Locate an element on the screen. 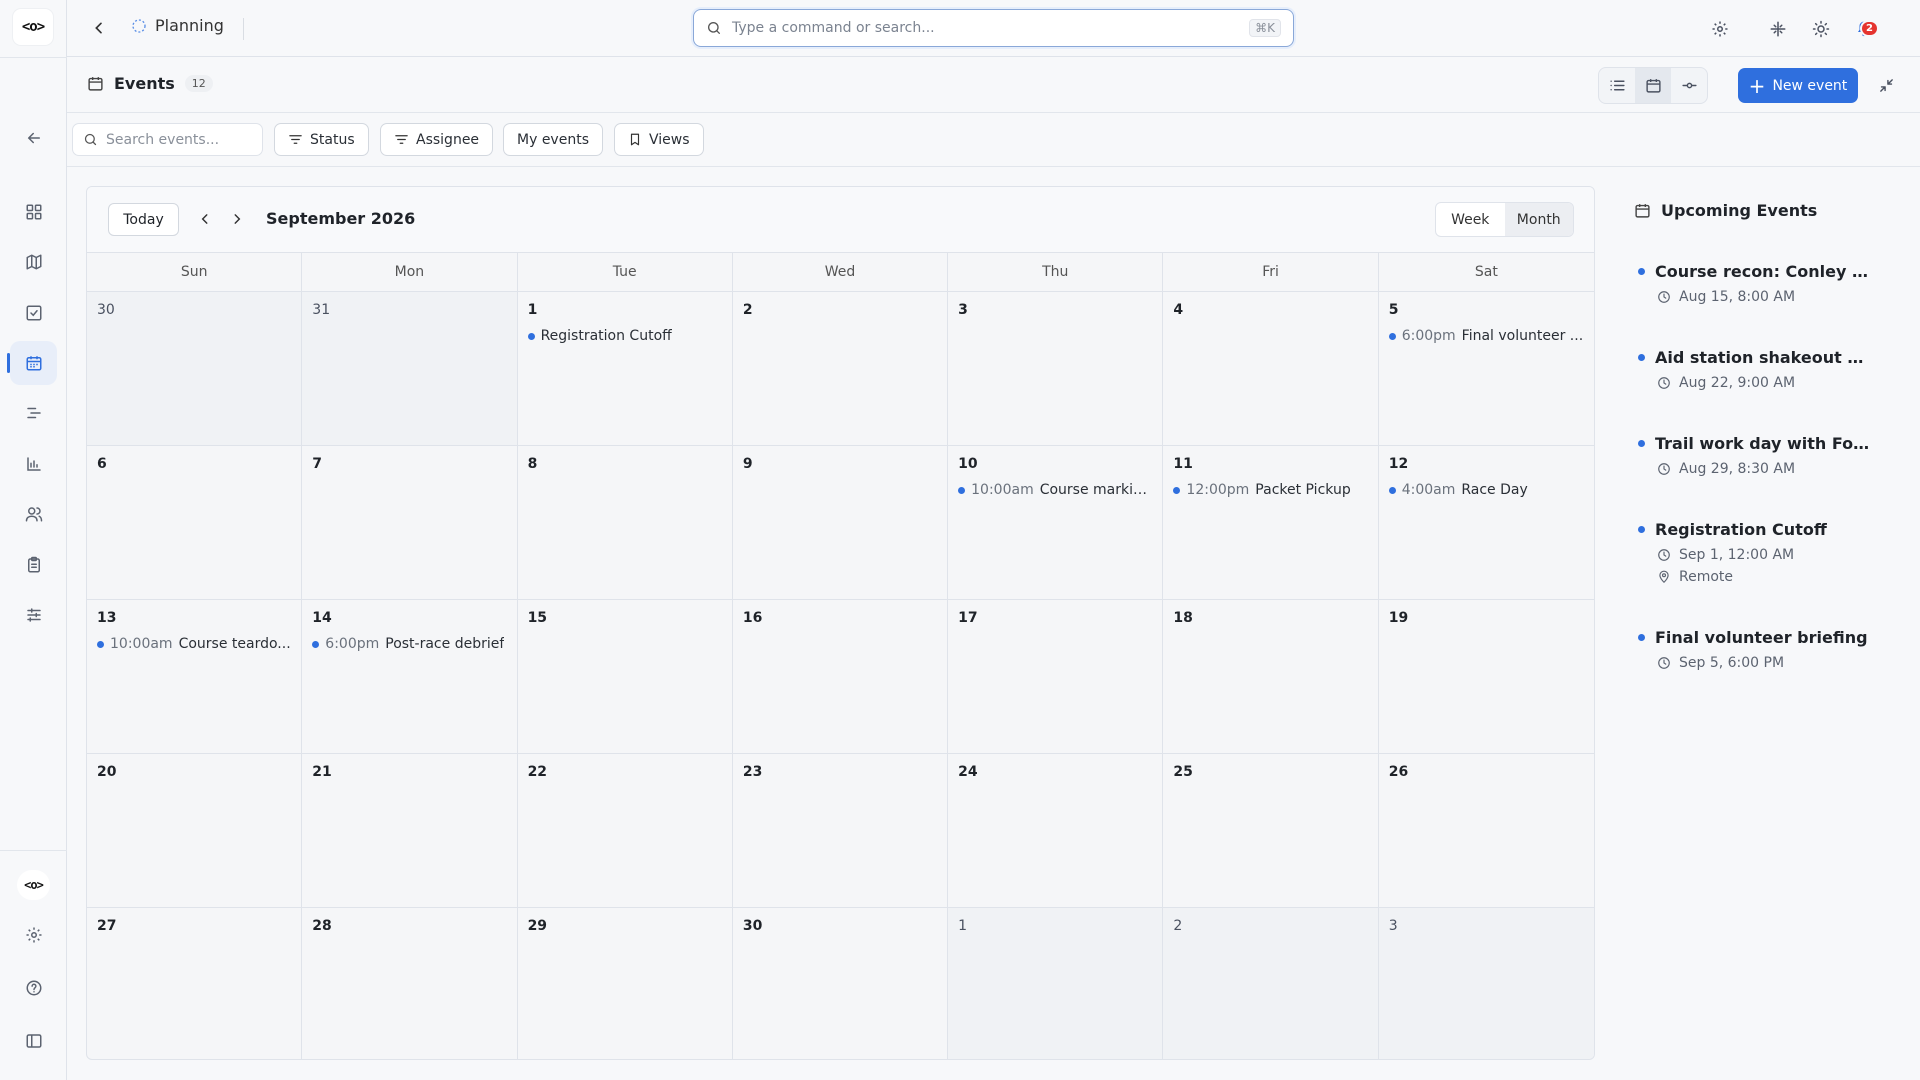  theme-sun-icon is located at coordinates (1821, 29).